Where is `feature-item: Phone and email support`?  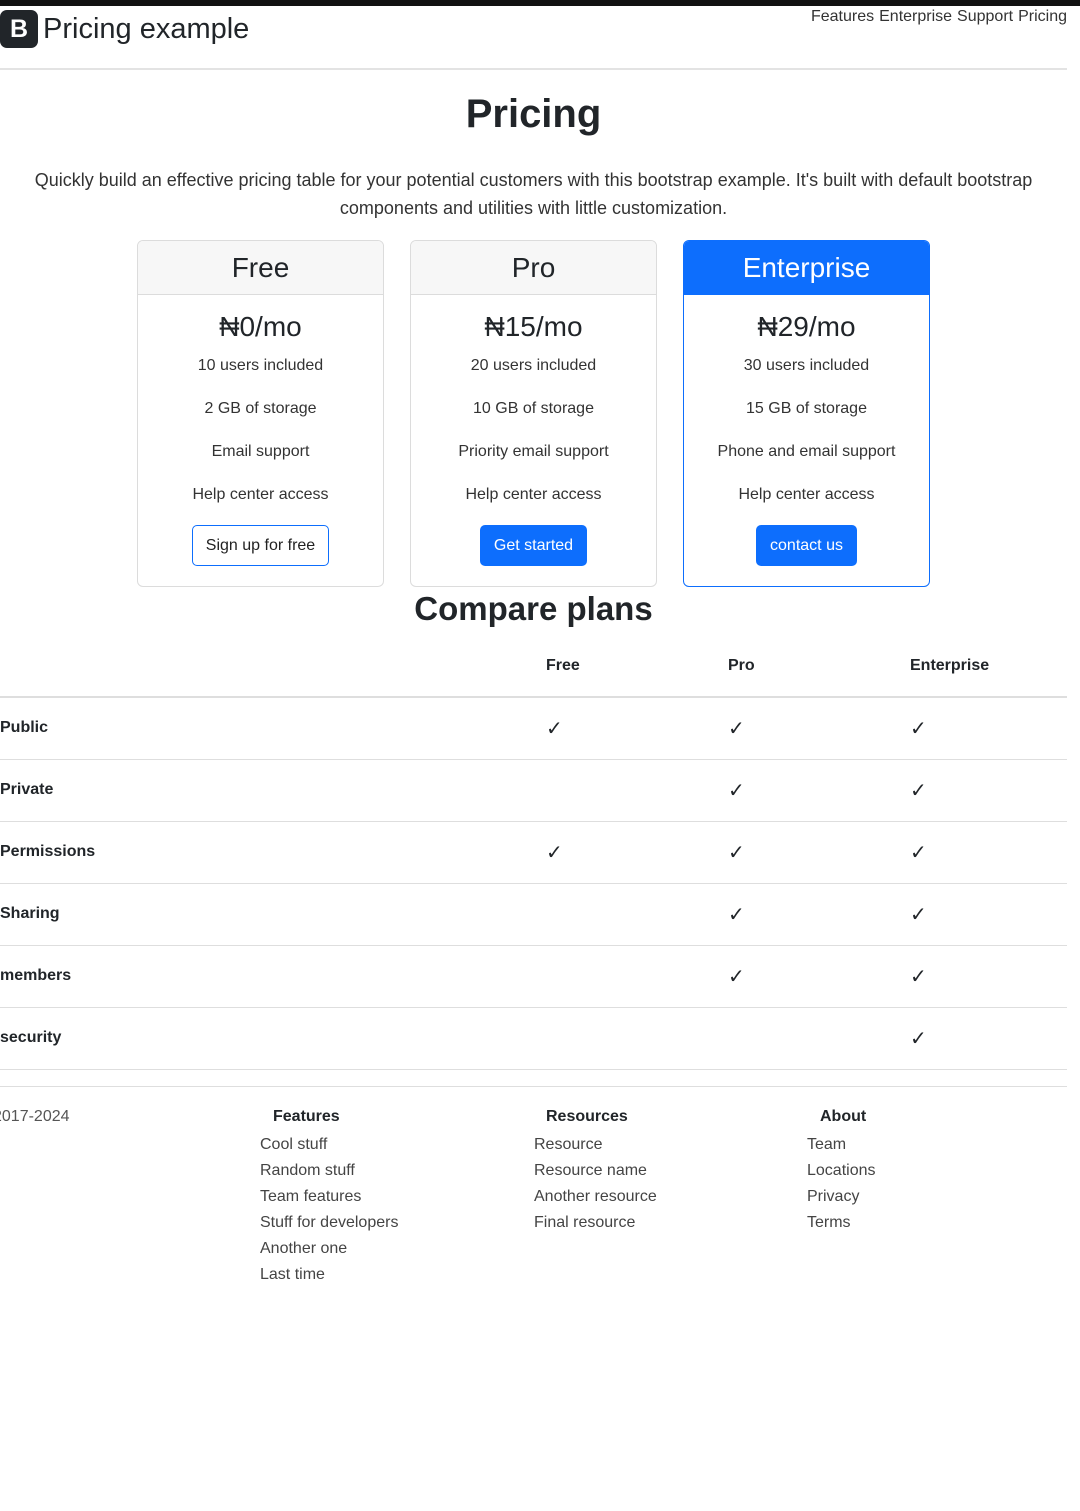 feature-item: Phone and email support is located at coordinates (806, 451).